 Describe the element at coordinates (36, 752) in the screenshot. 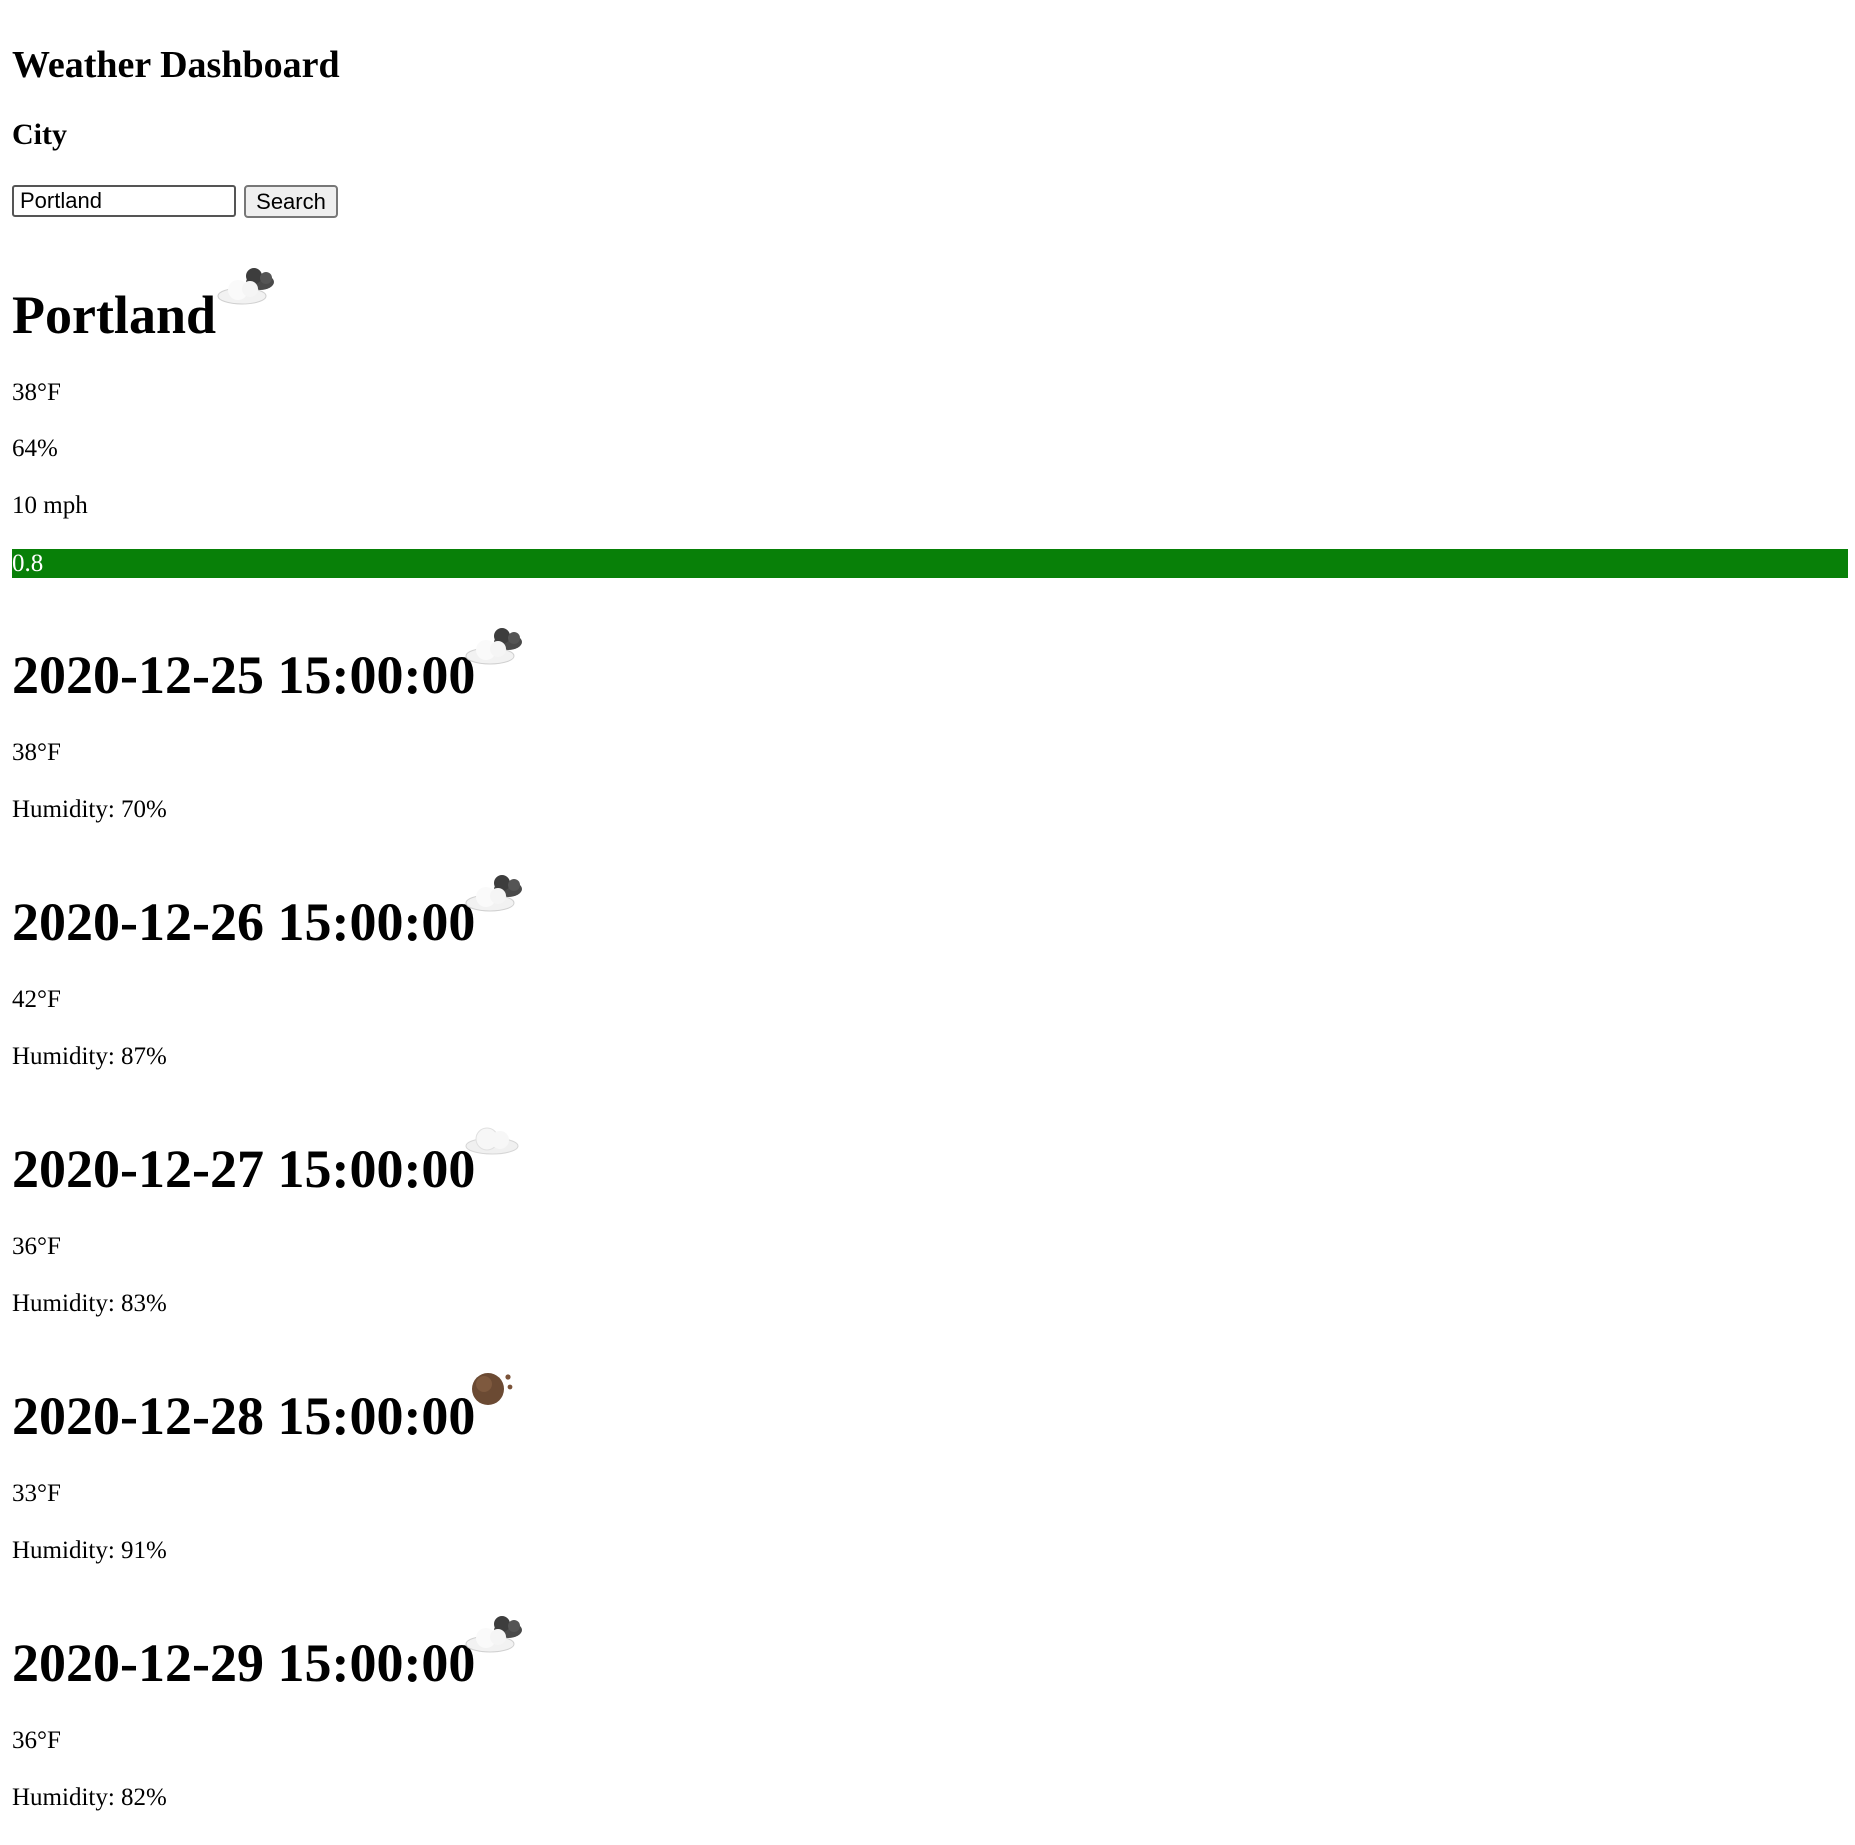

I see `forecast-temperature: 38°F` at that location.